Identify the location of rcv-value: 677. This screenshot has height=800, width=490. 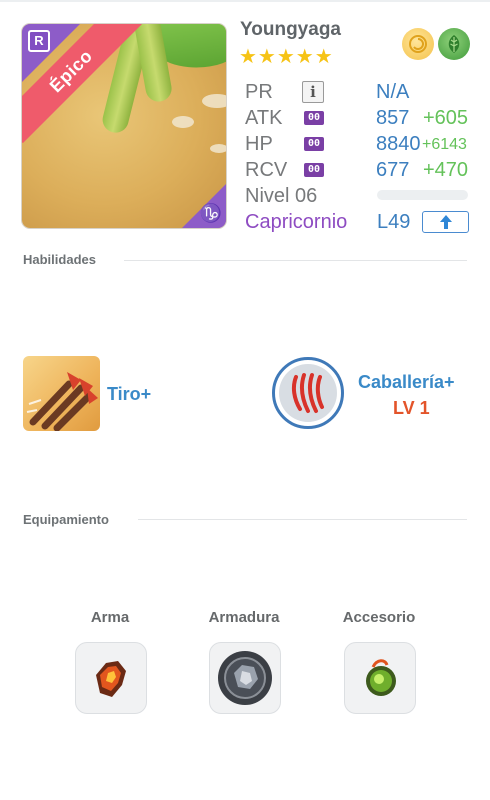
(393, 170).